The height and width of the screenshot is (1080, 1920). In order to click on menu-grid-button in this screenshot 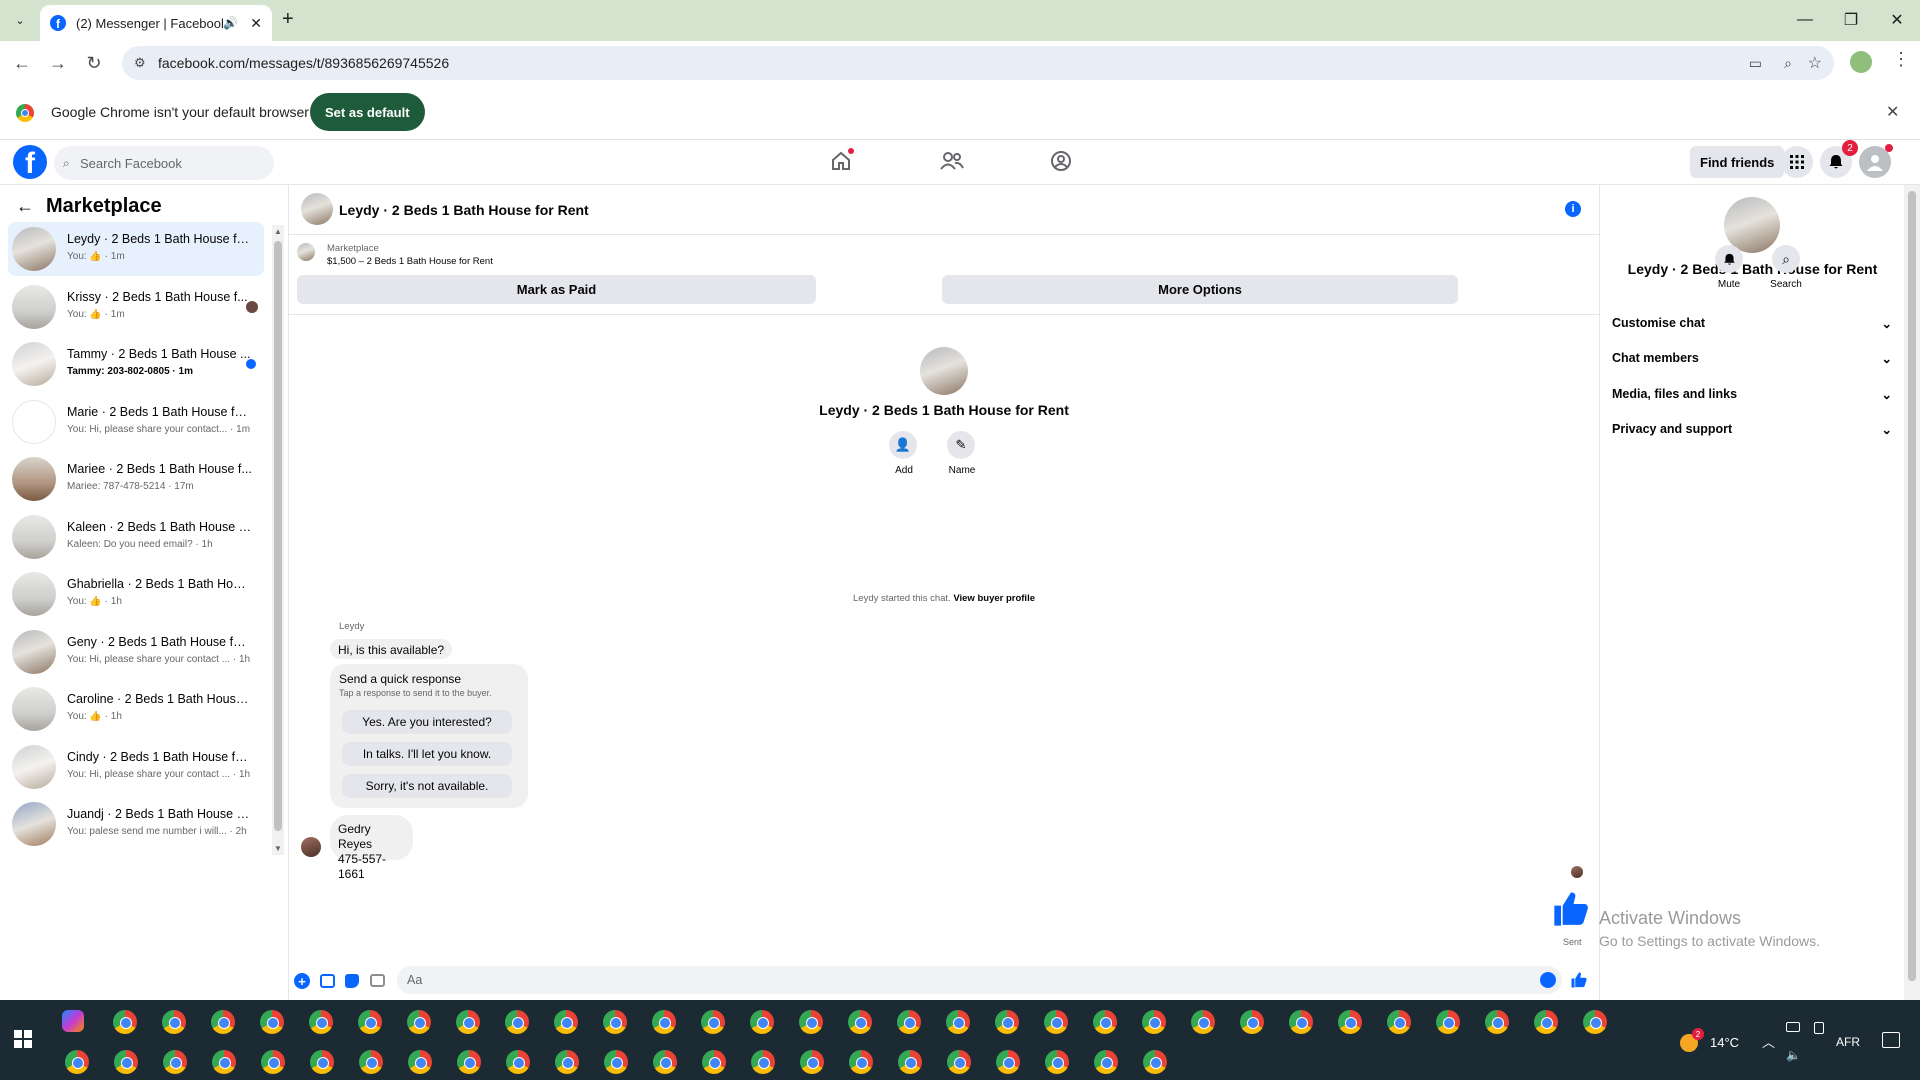, I will do `click(1797, 162)`.